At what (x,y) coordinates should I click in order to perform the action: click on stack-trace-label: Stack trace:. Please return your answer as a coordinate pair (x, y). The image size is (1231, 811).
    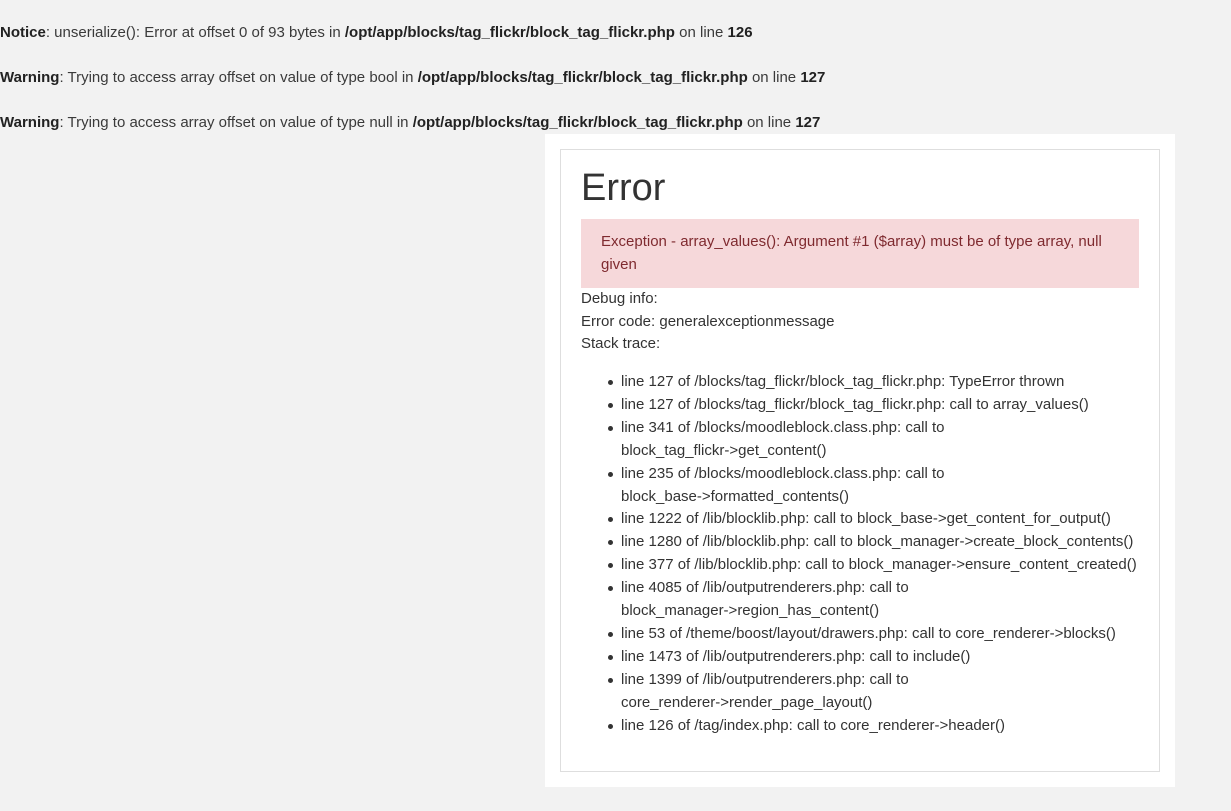
    Looking at the image, I should click on (621, 343).